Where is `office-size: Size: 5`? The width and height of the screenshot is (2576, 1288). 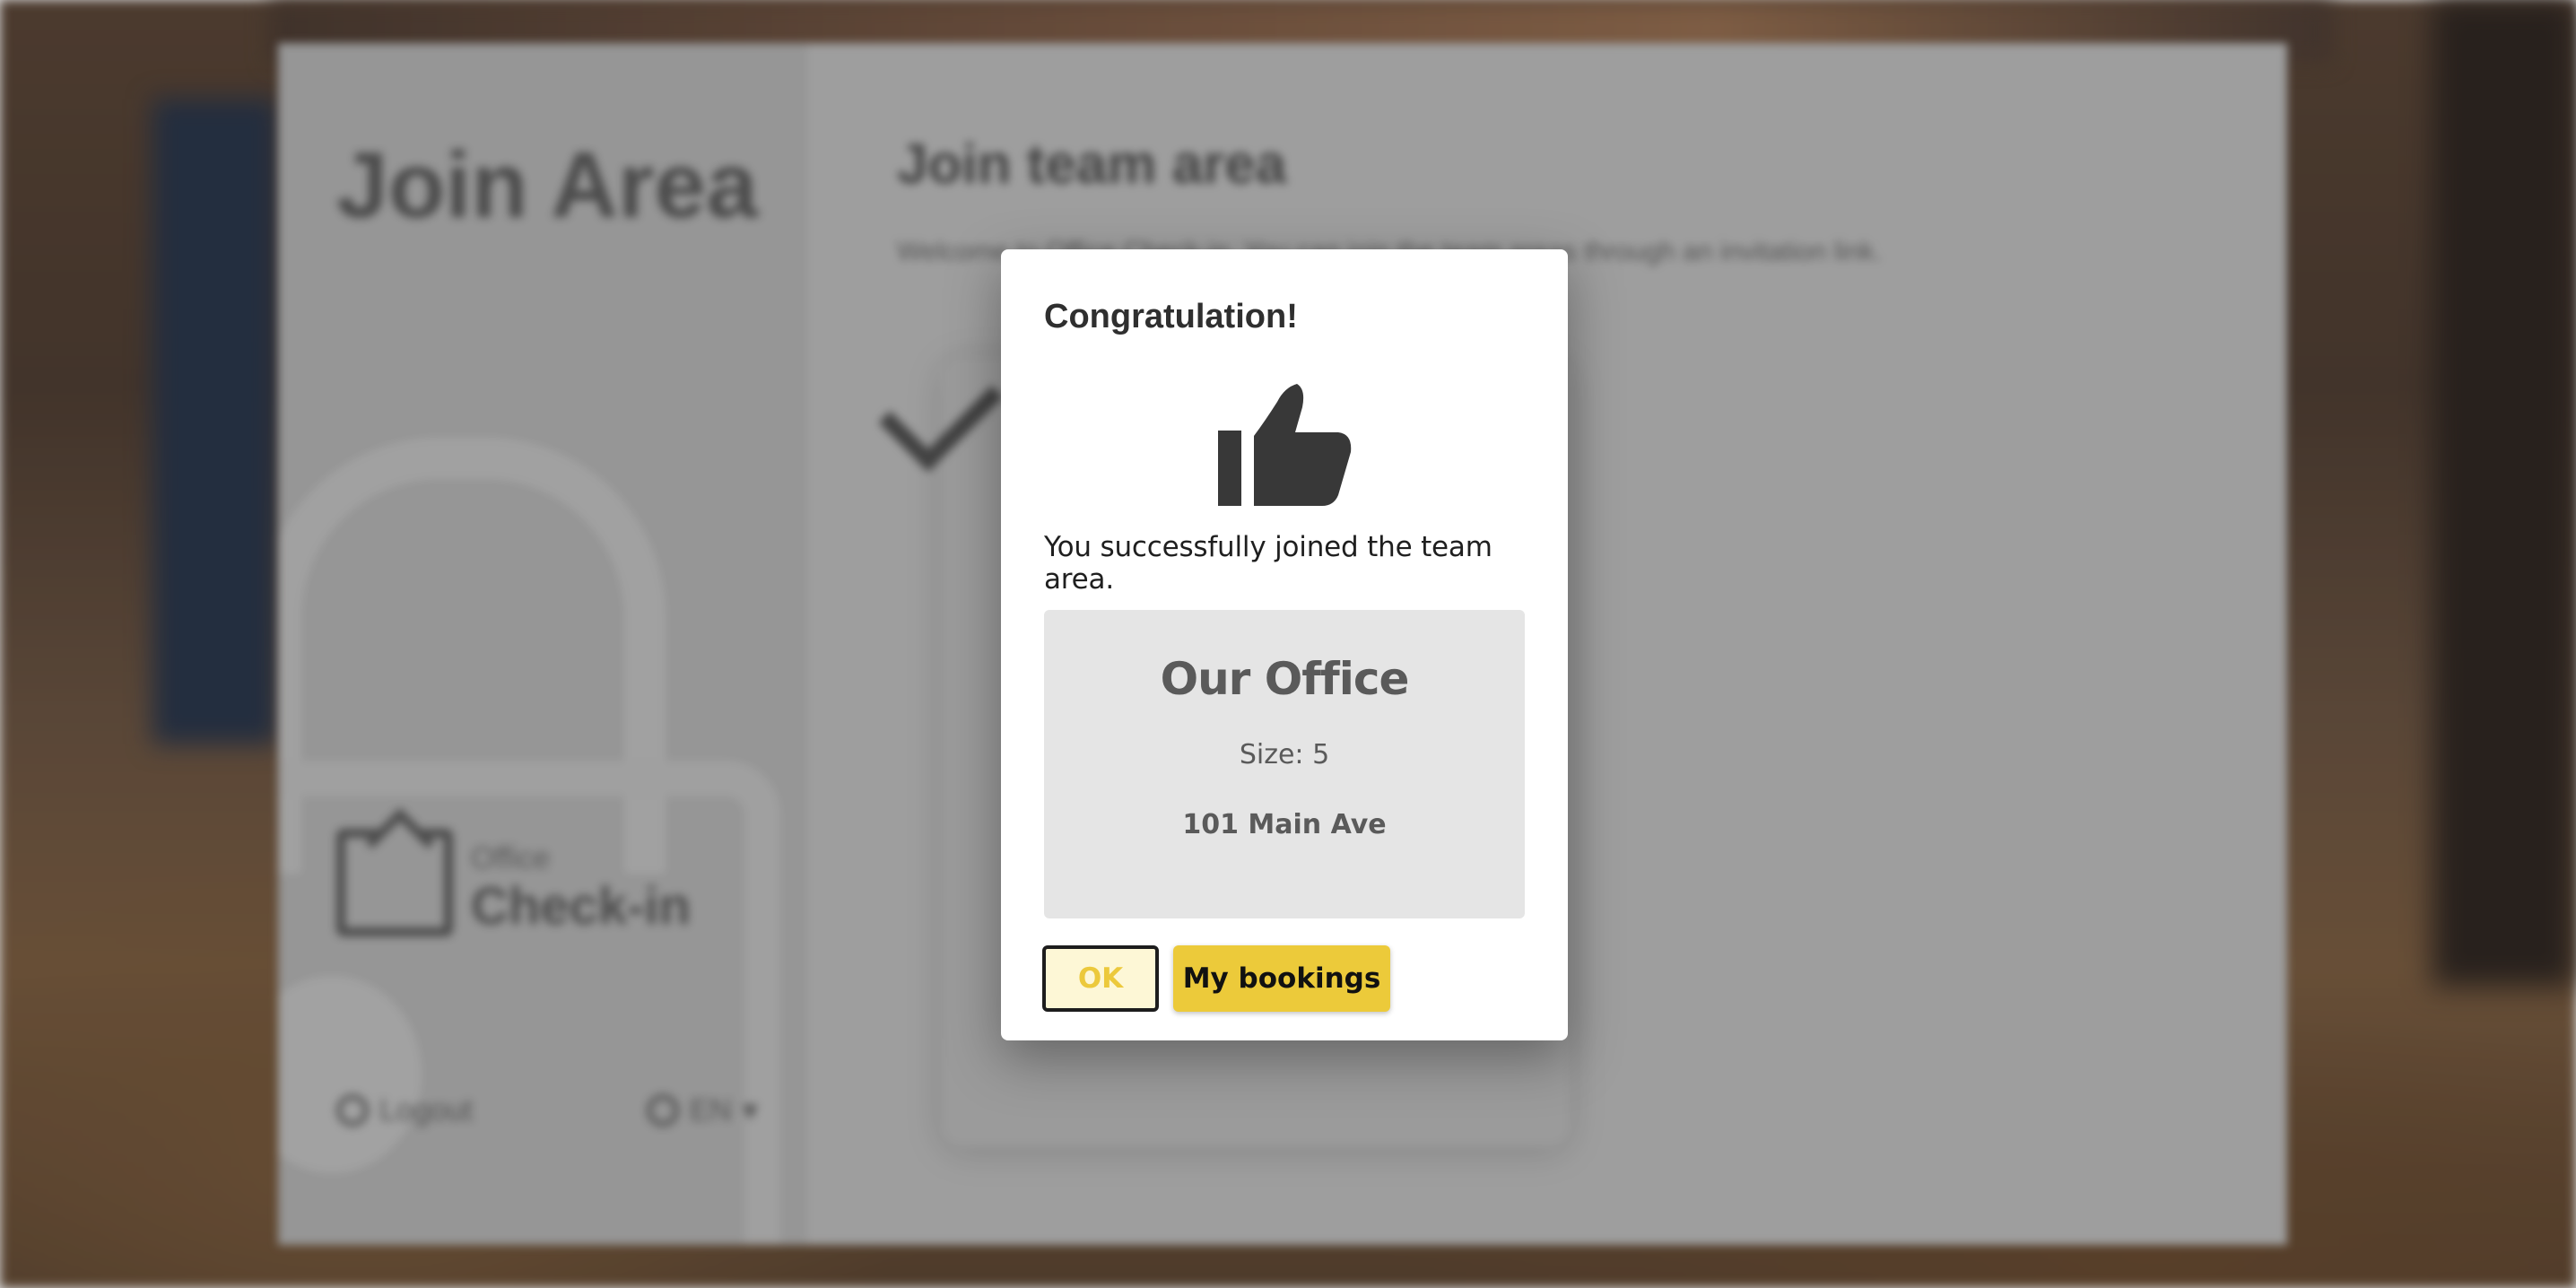 office-size: Size: 5 is located at coordinates (1284, 754).